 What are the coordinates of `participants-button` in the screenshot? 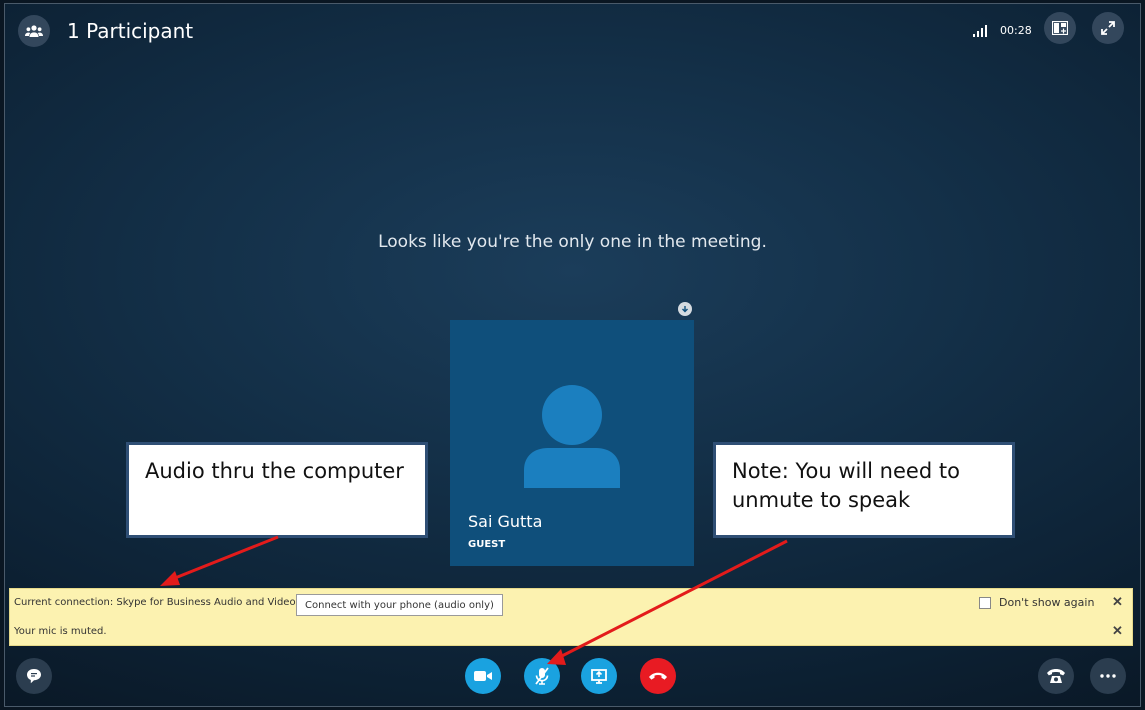 It's located at (34, 31).